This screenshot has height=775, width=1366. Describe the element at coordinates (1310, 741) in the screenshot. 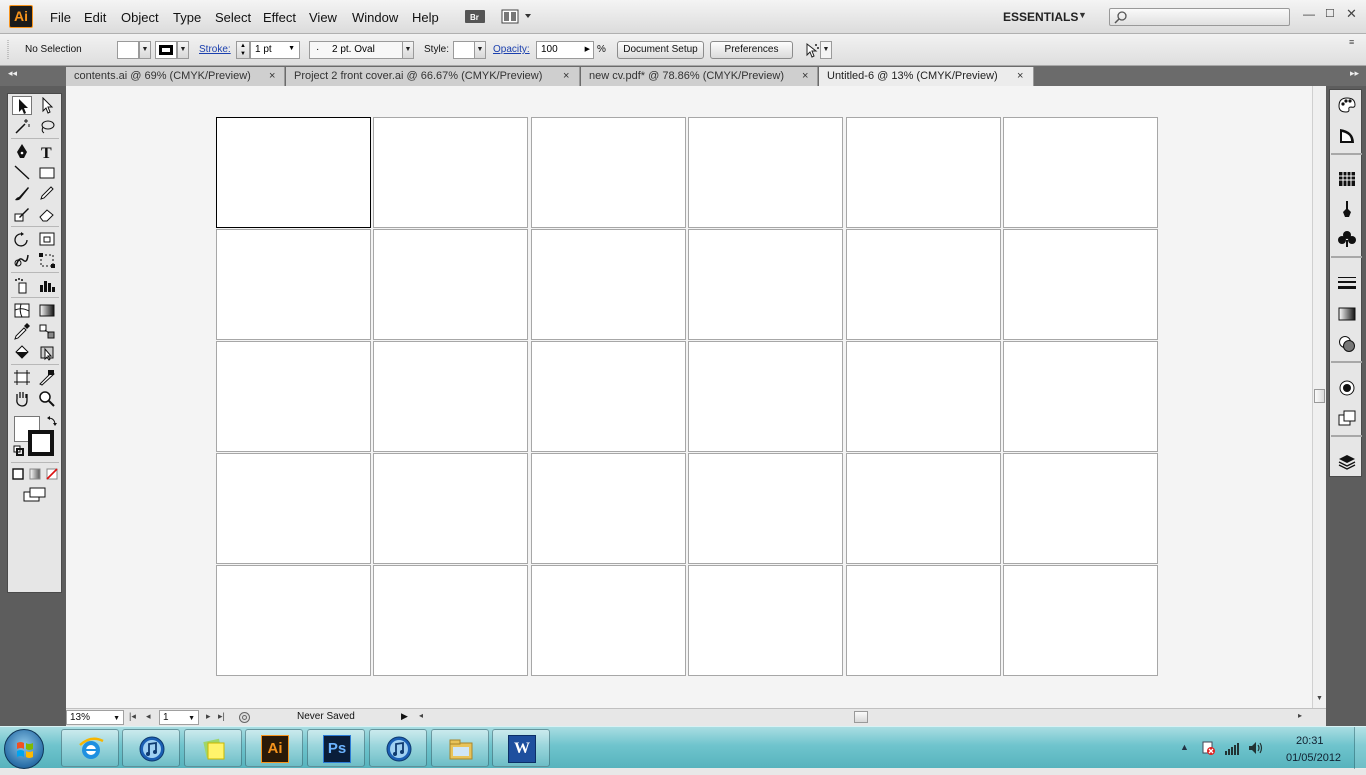

I see `clock-time: 20:31` at that location.